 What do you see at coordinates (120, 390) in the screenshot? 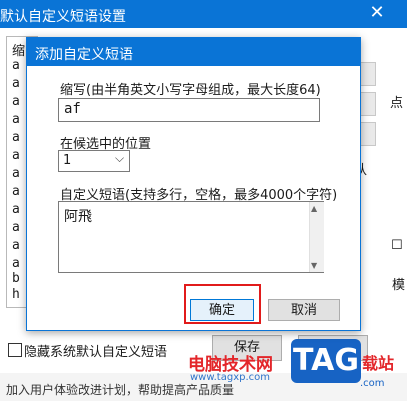
I see `experience-program-text: 加入用户体验改进计划，帮助提高产品质量` at bounding box center [120, 390].